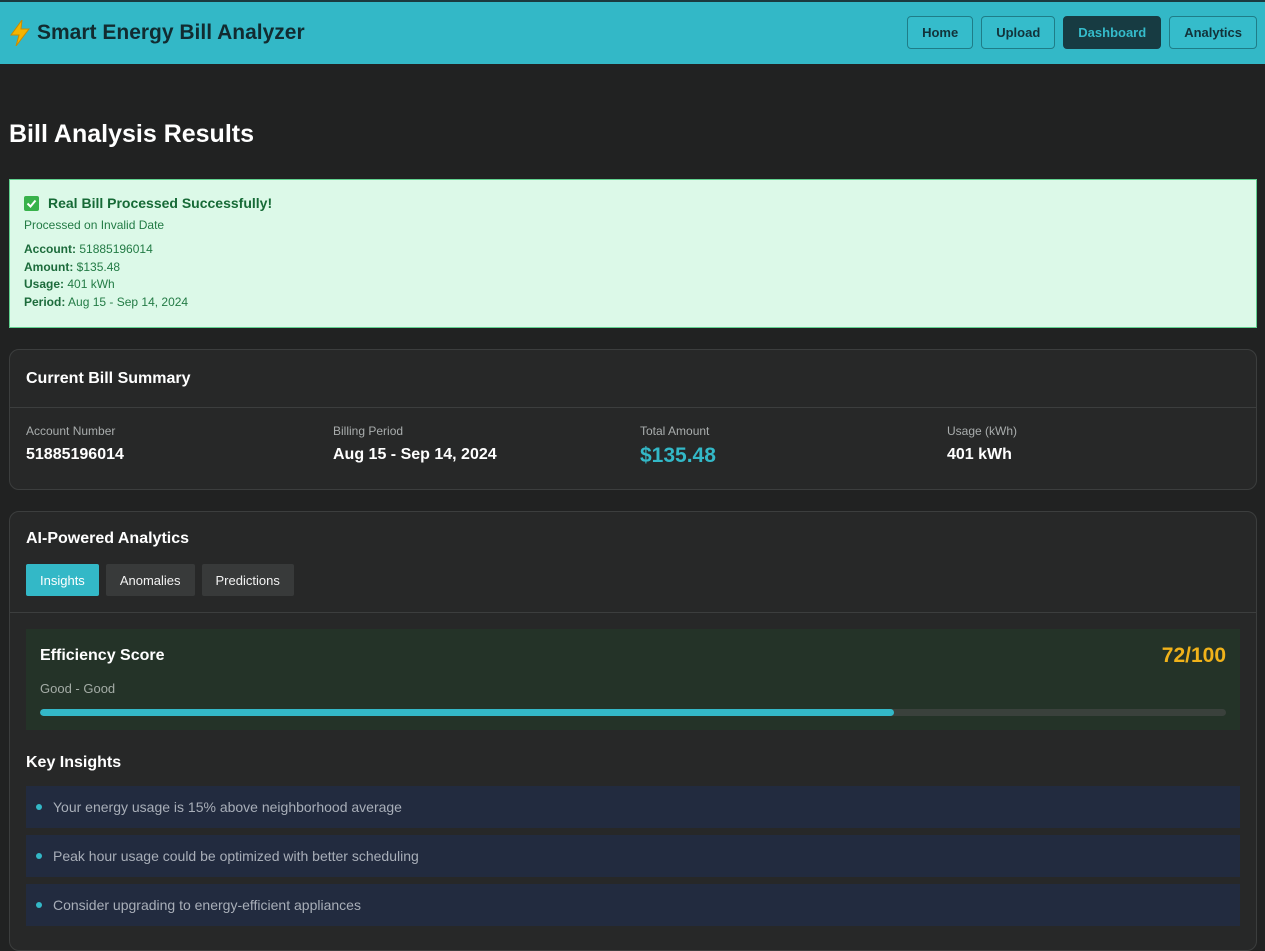  I want to click on success-subtitle: Processed on Invalid Date, so click(94, 225).